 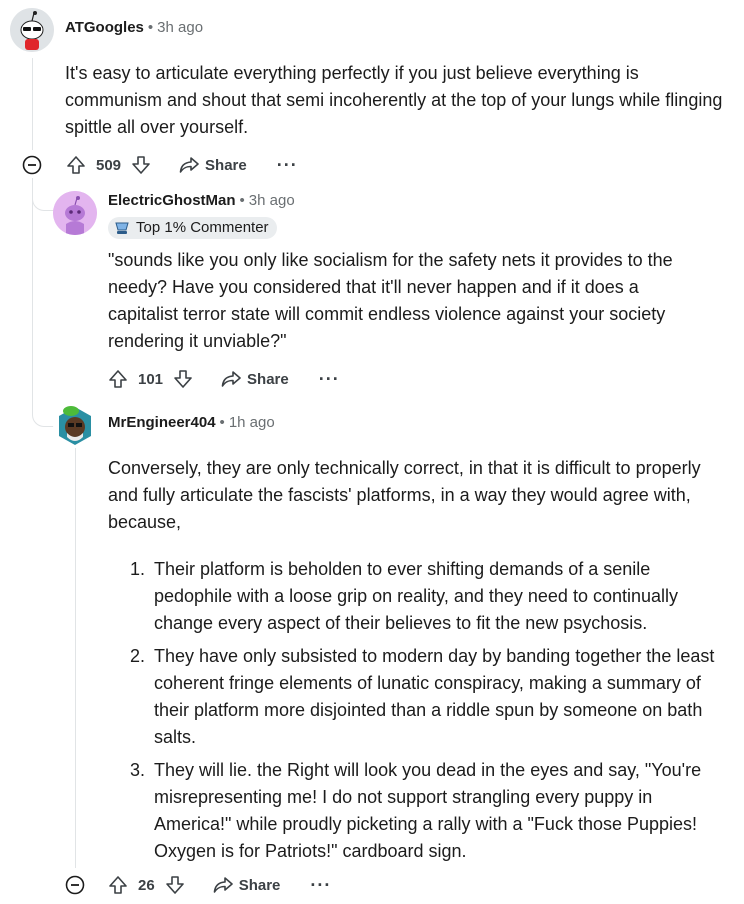 I want to click on ghost-avatar-icon, so click(x=75, y=213).